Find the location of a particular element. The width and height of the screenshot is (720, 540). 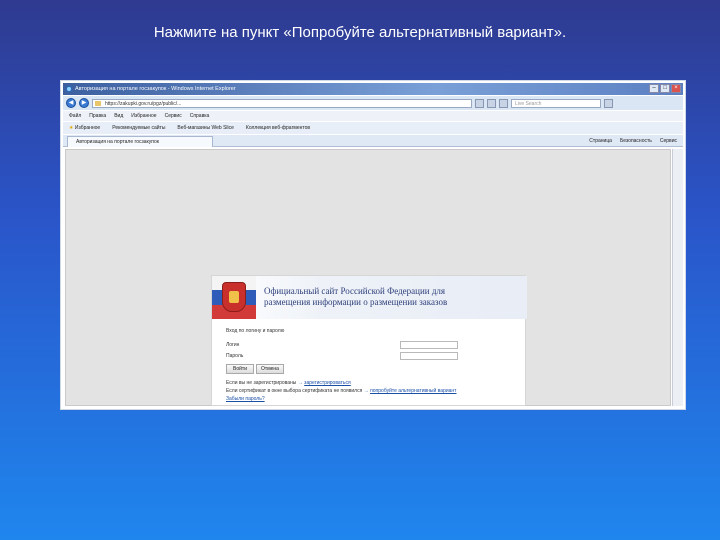

star-icon: ★ is located at coordinates (71, 128).